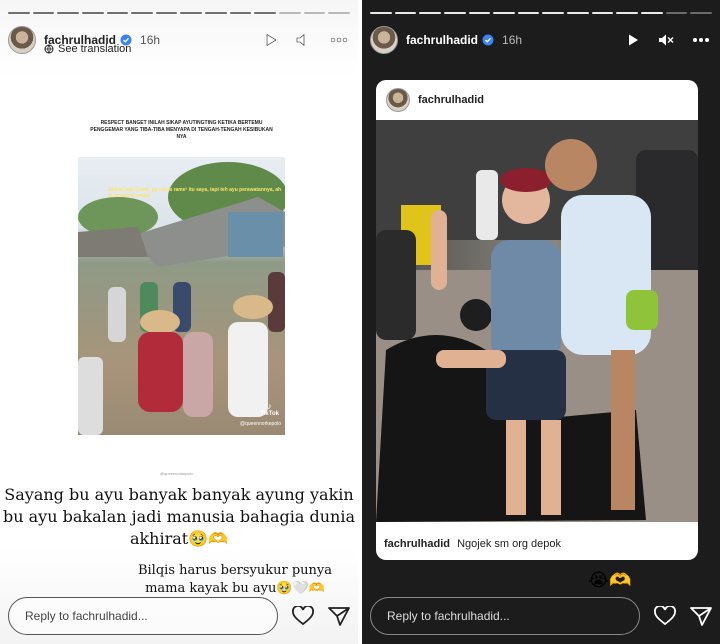  I want to click on tiktok-icon: ♪, so click(269, 406).